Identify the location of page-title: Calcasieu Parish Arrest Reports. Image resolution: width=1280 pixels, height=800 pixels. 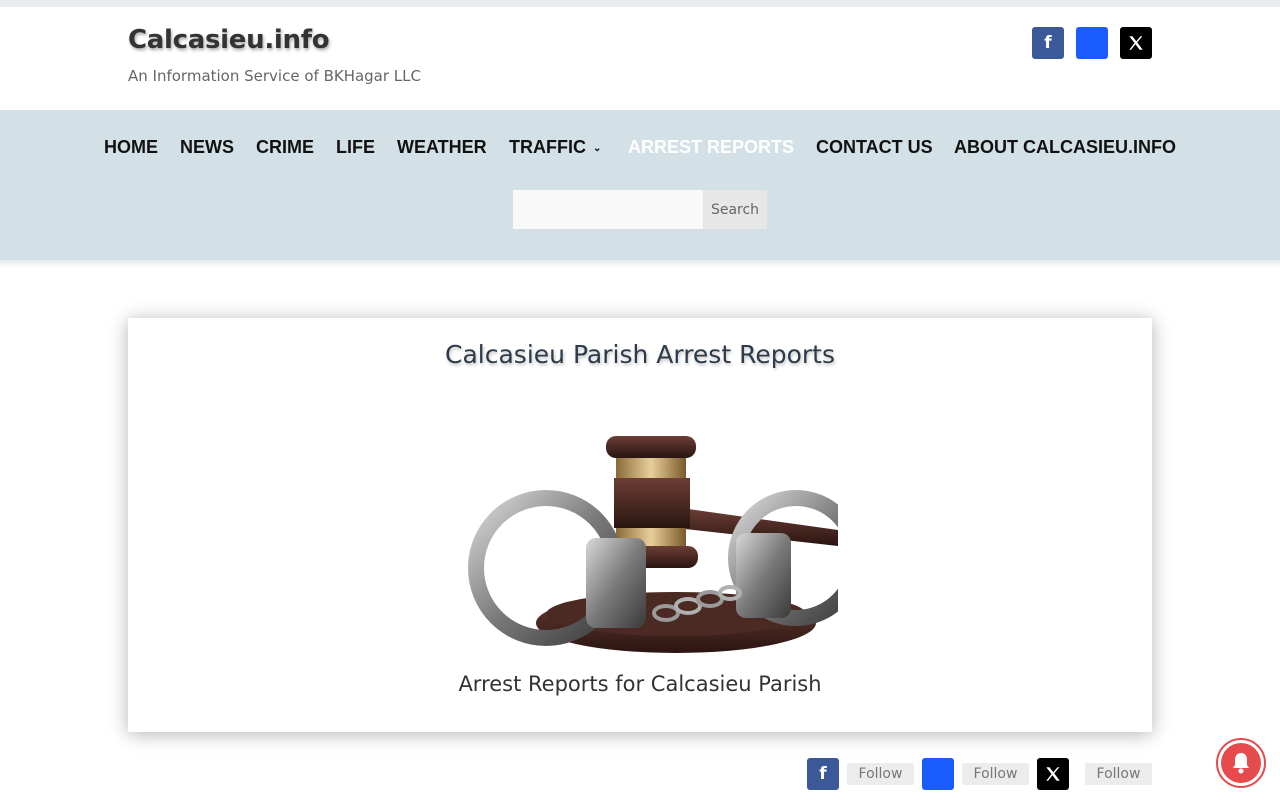
(640, 354).